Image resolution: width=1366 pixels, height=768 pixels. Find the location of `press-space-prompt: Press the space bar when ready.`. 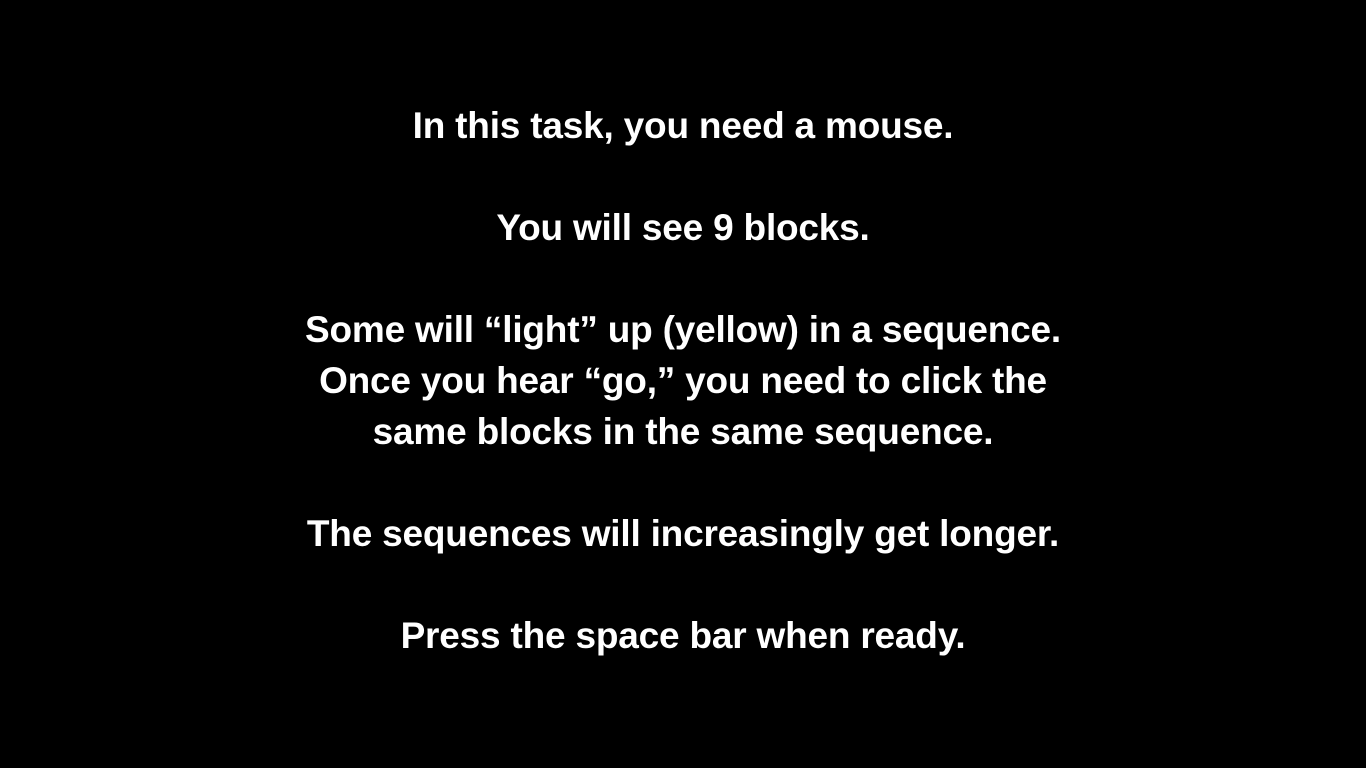

press-space-prompt: Press the space bar when ready. is located at coordinates (683, 635).